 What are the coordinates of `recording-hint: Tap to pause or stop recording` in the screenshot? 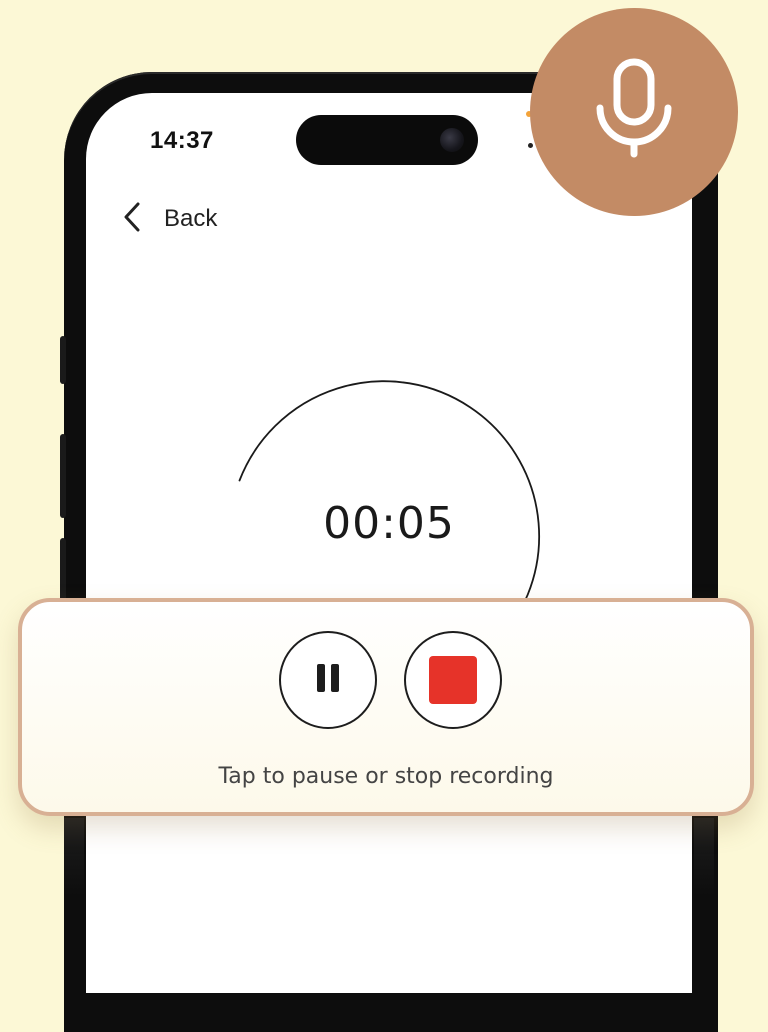 It's located at (386, 776).